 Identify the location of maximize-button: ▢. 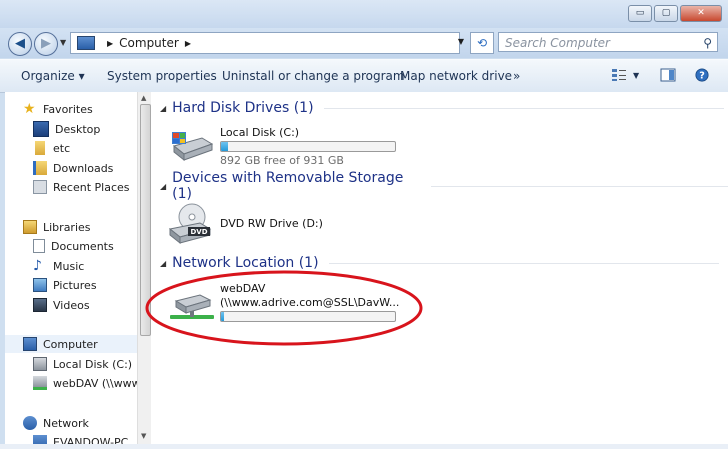
(666, 13).